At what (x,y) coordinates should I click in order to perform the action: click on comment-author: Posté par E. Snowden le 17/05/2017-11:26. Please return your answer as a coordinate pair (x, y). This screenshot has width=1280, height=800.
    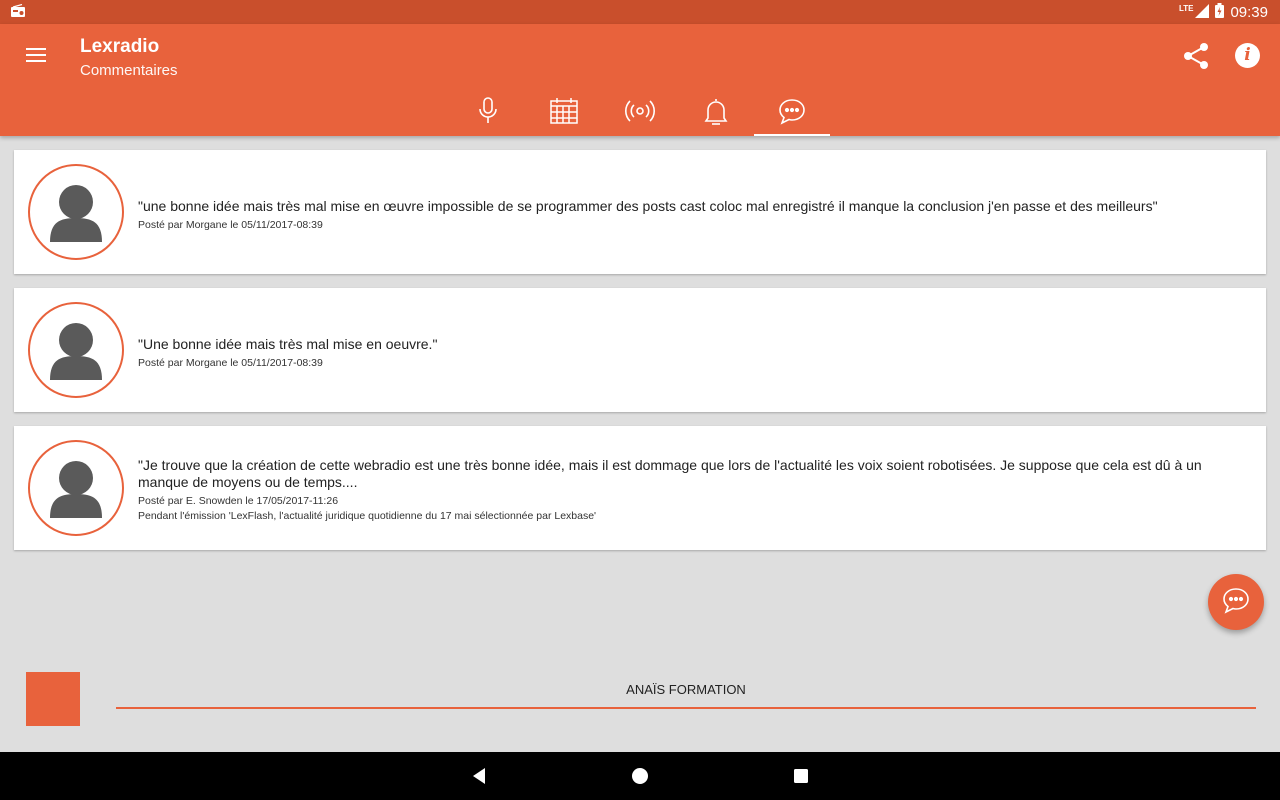
    Looking at the image, I should click on (238, 501).